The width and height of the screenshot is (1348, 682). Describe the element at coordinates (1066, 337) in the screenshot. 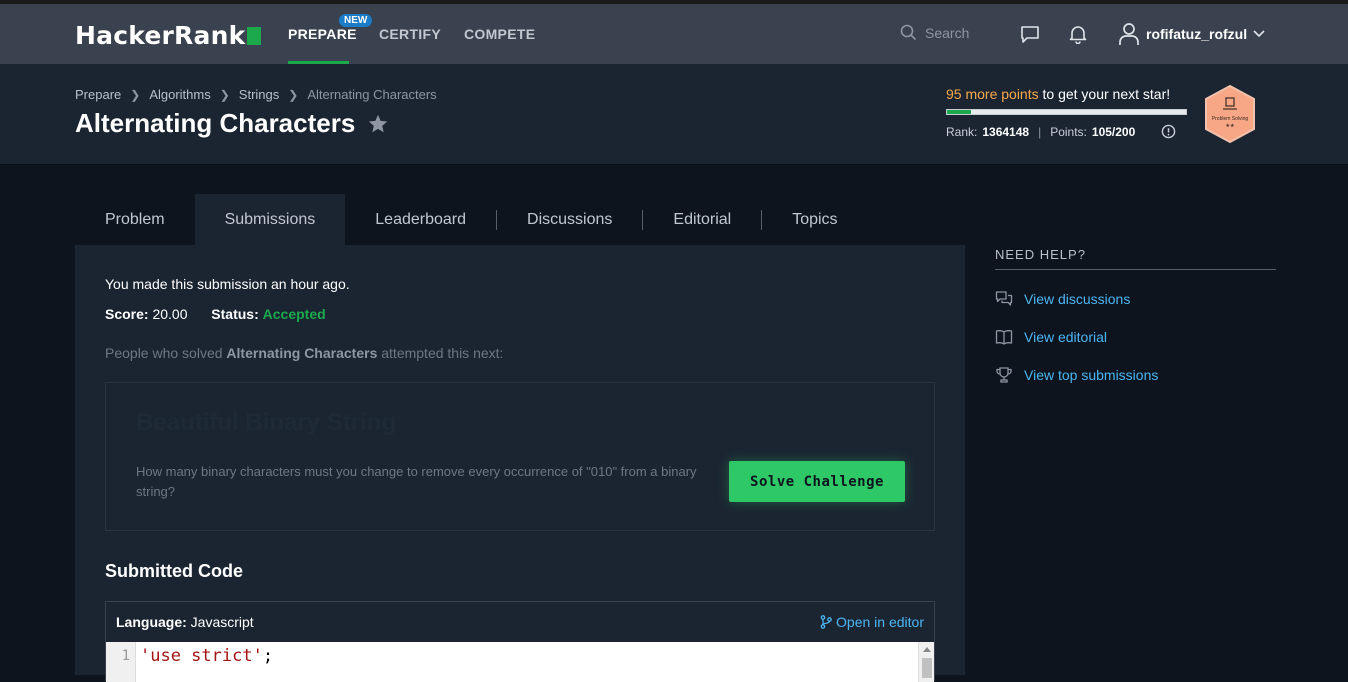

I see `view-editorial-label: View editorial` at that location.